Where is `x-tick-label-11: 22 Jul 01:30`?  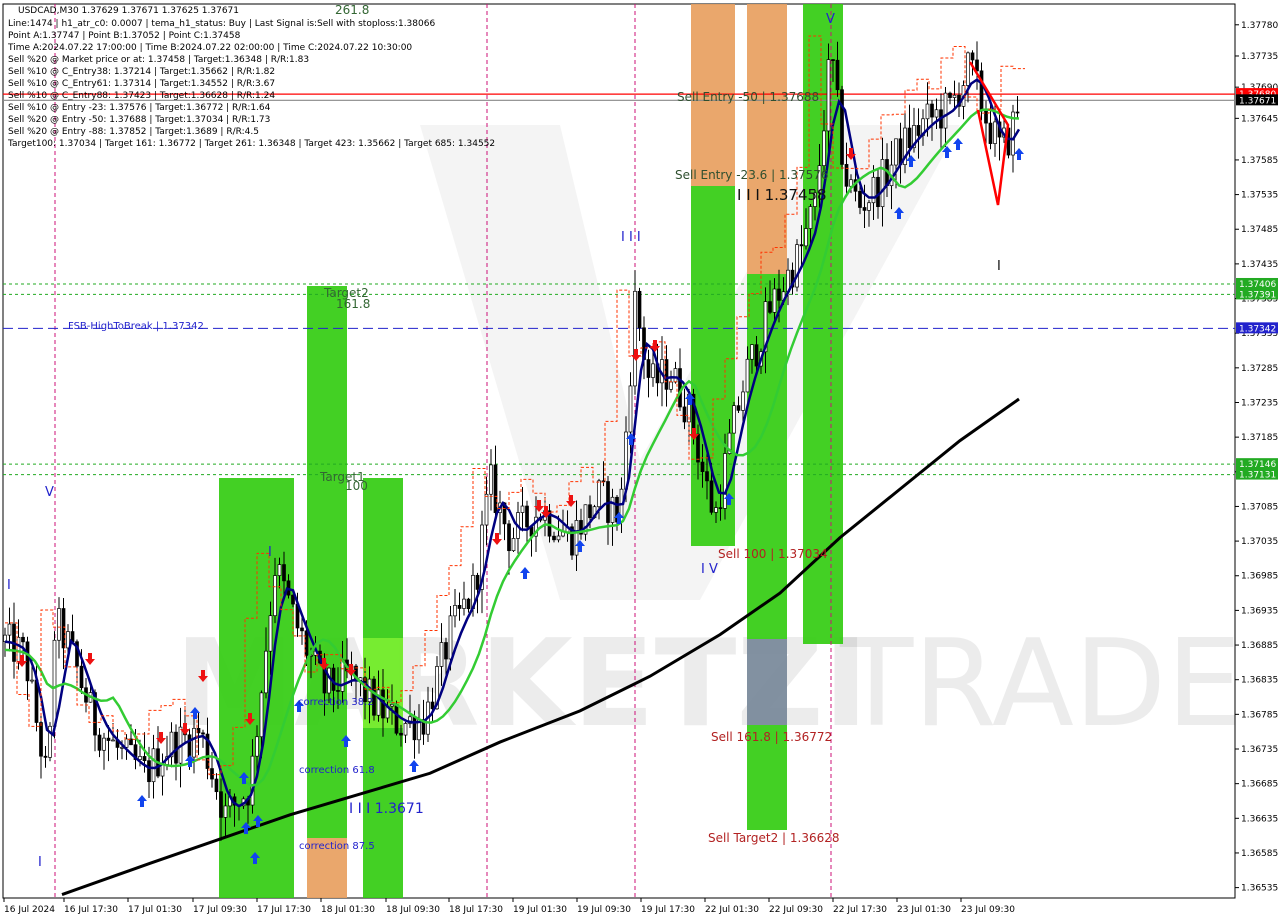 x-tick-label-11: 22 Jul 01:30 is located at coordinates (732, 910).